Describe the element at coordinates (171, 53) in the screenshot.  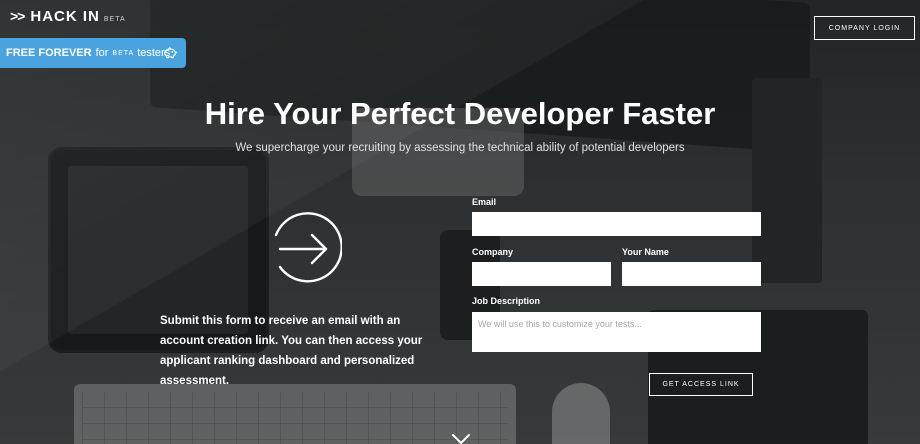
I see `piggy-bank-icon` at that location.